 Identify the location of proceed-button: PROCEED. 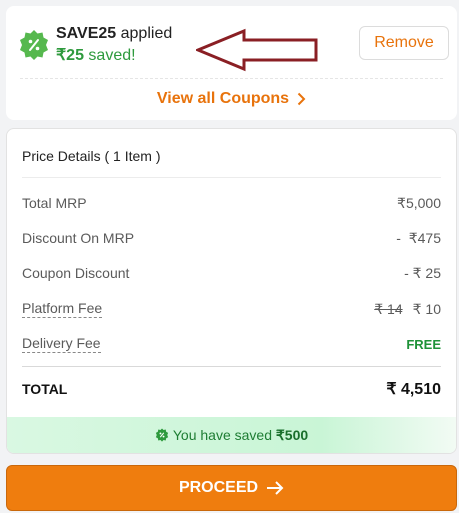
(231, 488).